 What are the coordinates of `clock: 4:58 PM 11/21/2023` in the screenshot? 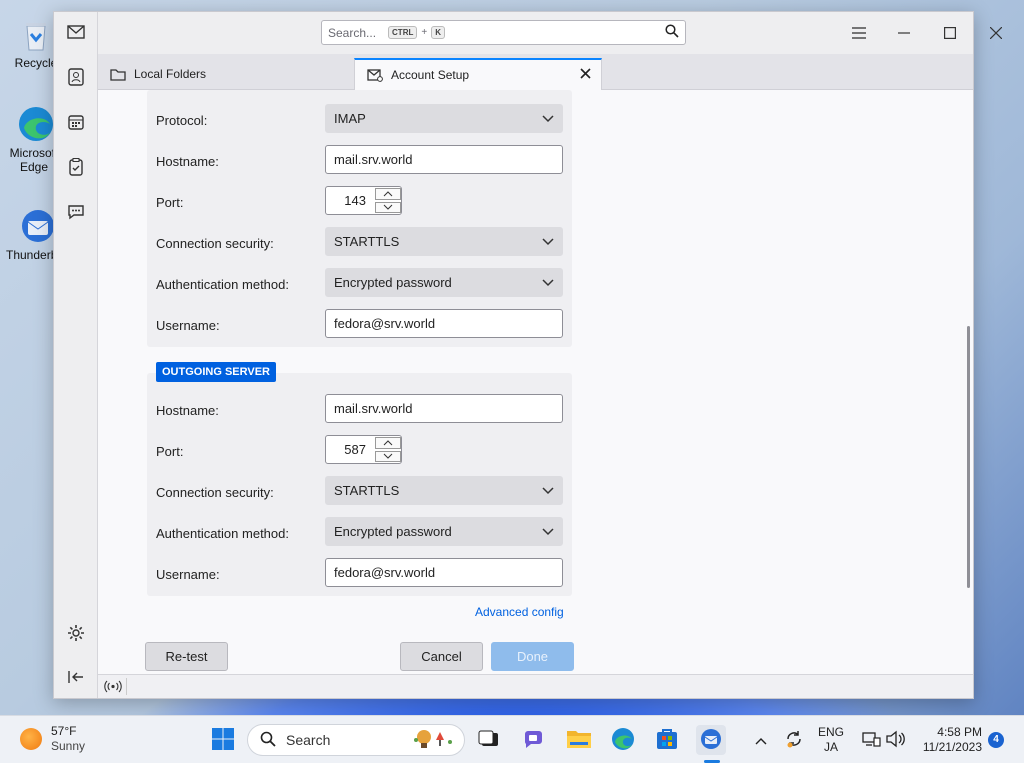 It's located at (946, 740).